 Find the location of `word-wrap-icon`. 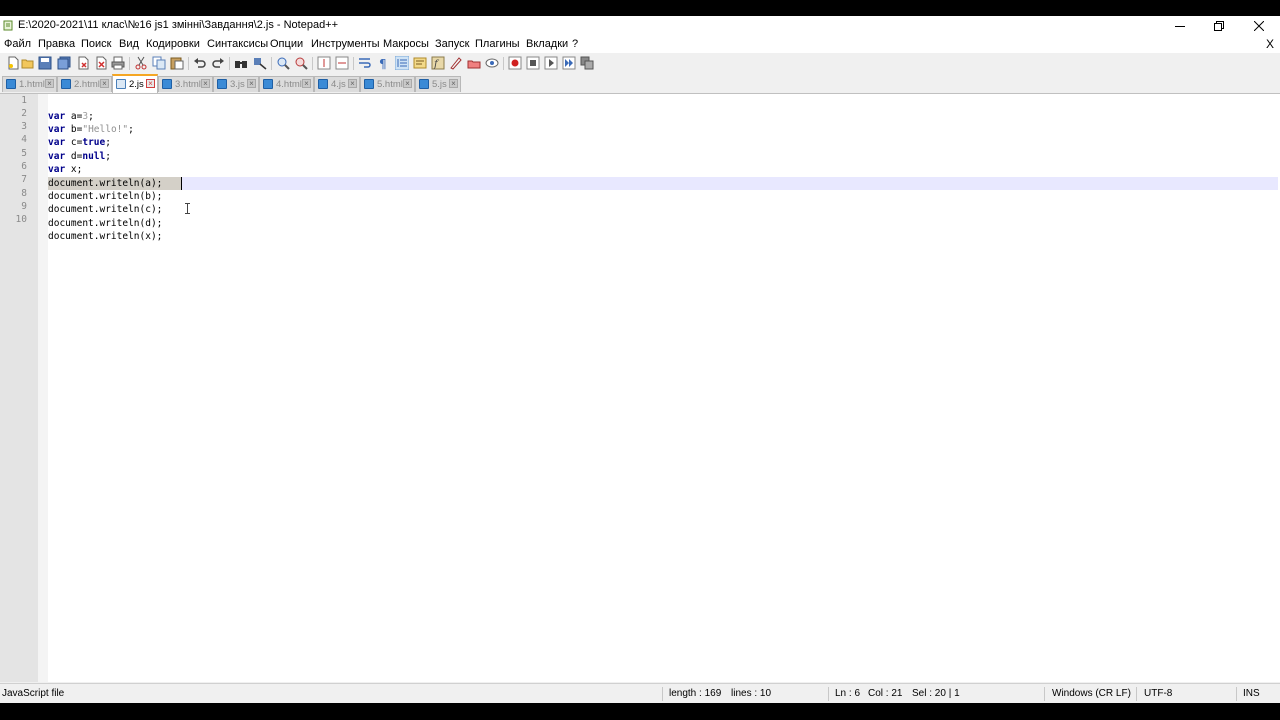

word-wrap-icon is located at coordinates (365, 63).